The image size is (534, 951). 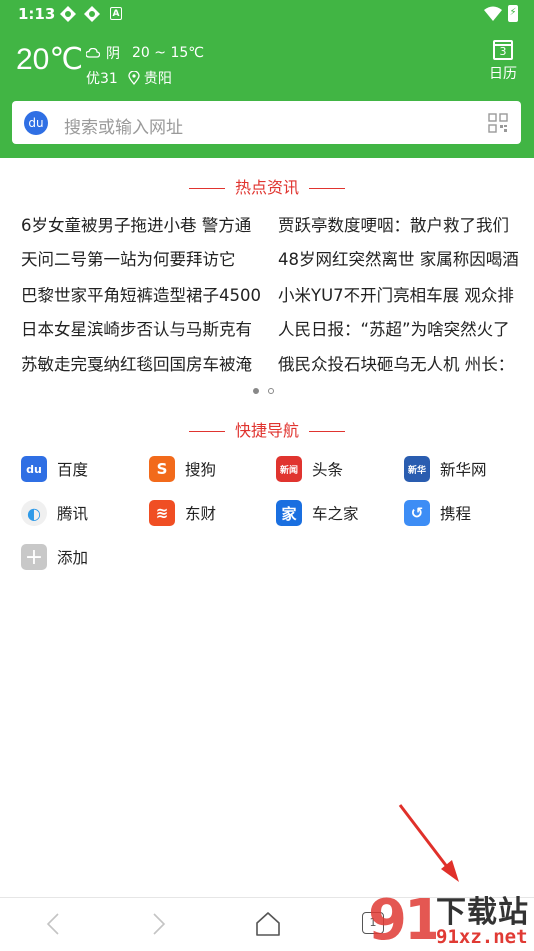 I want to click on nav-item-add: + 添加, so click(x=54, y=557).